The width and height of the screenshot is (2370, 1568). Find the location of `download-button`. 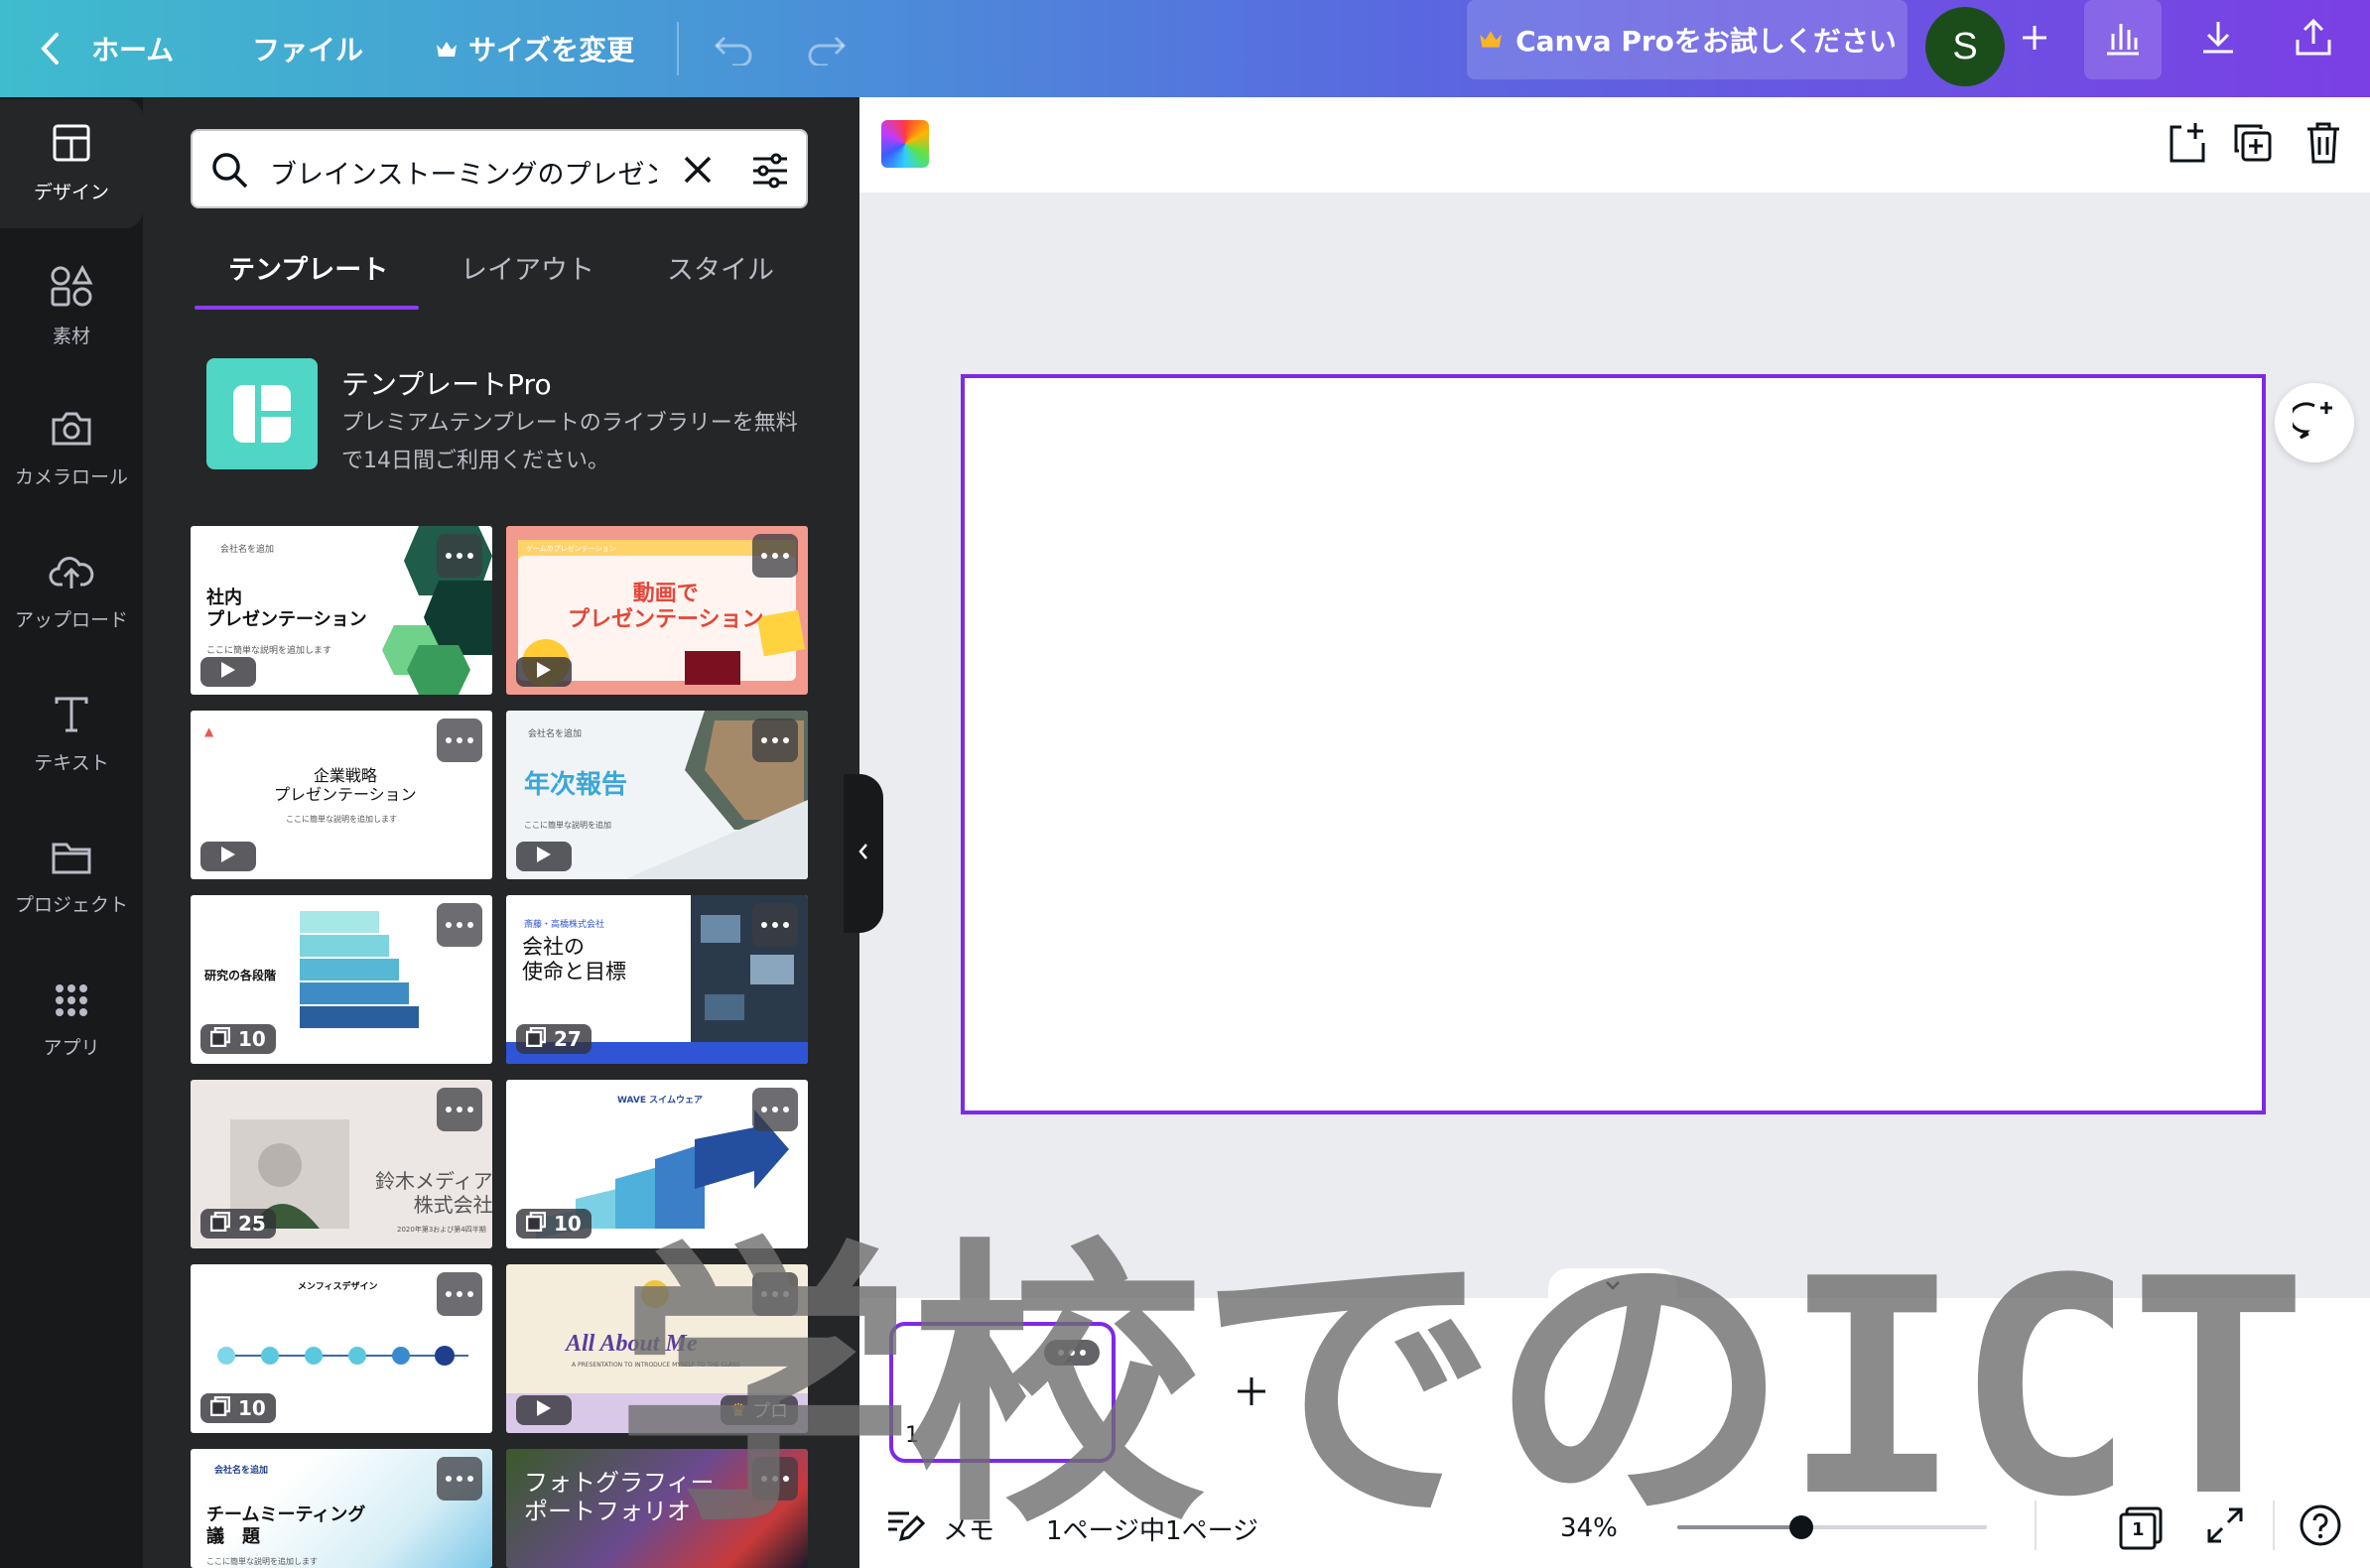

download-button is located at coordinates (2218, 39).